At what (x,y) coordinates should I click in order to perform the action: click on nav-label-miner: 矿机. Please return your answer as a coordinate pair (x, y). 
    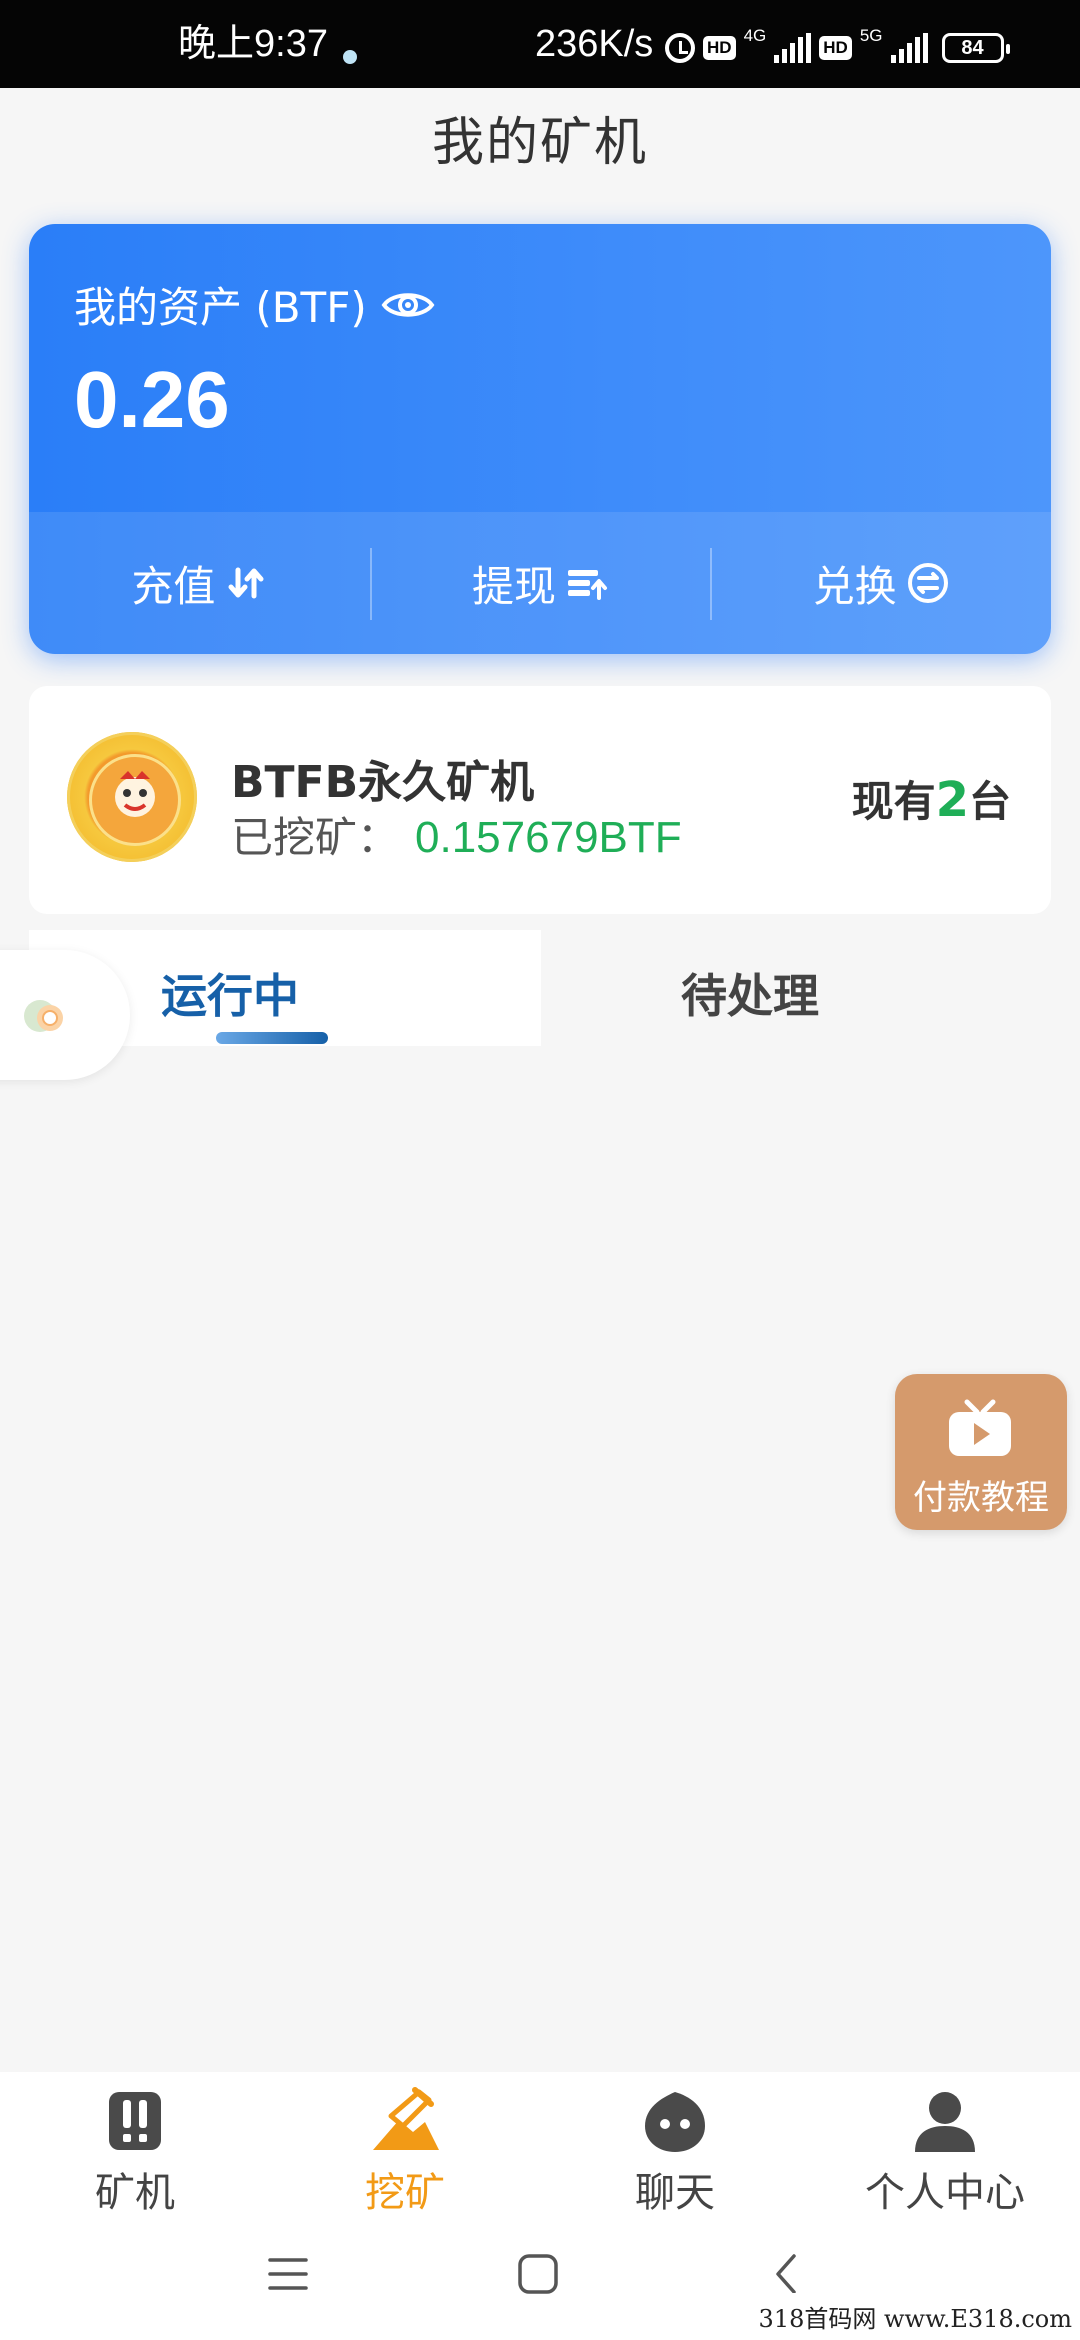
    Looking at the image, I should click on (135, 2193).